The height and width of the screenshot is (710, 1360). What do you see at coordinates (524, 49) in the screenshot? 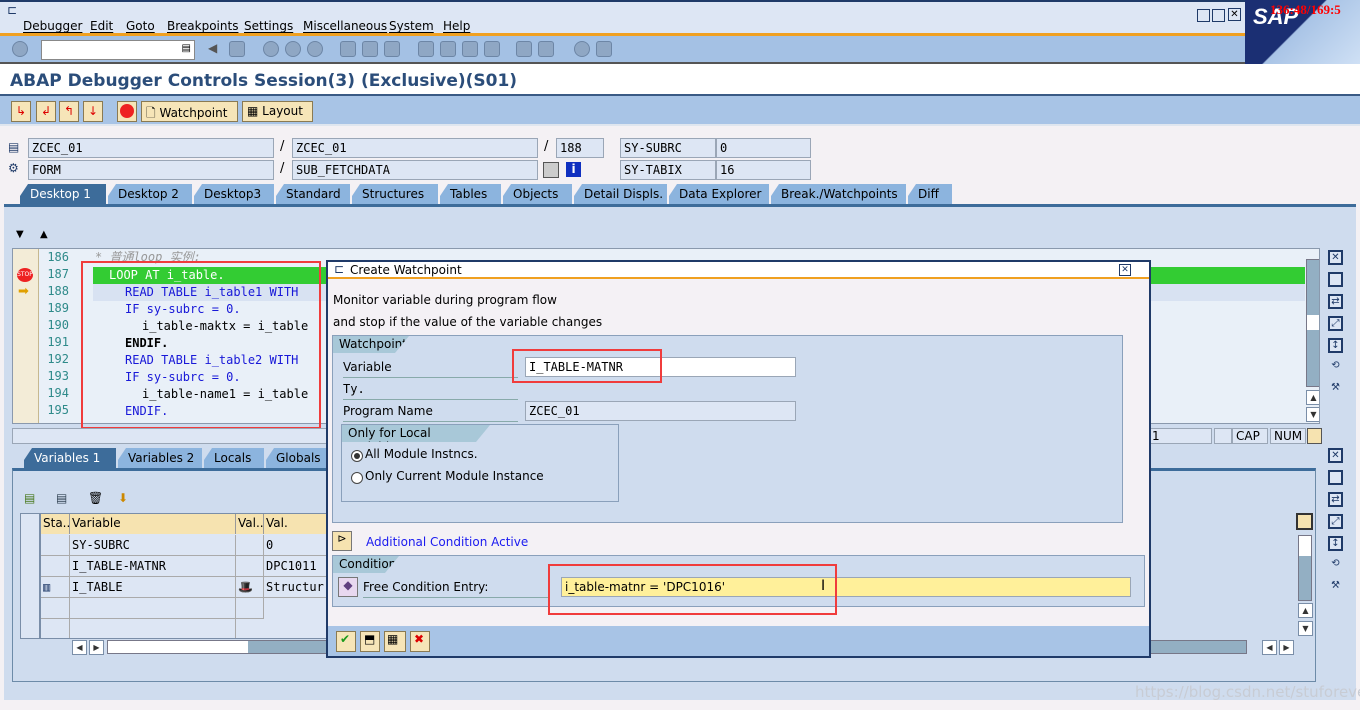
I see `new-session-icon` at bounding box center [524, 49].